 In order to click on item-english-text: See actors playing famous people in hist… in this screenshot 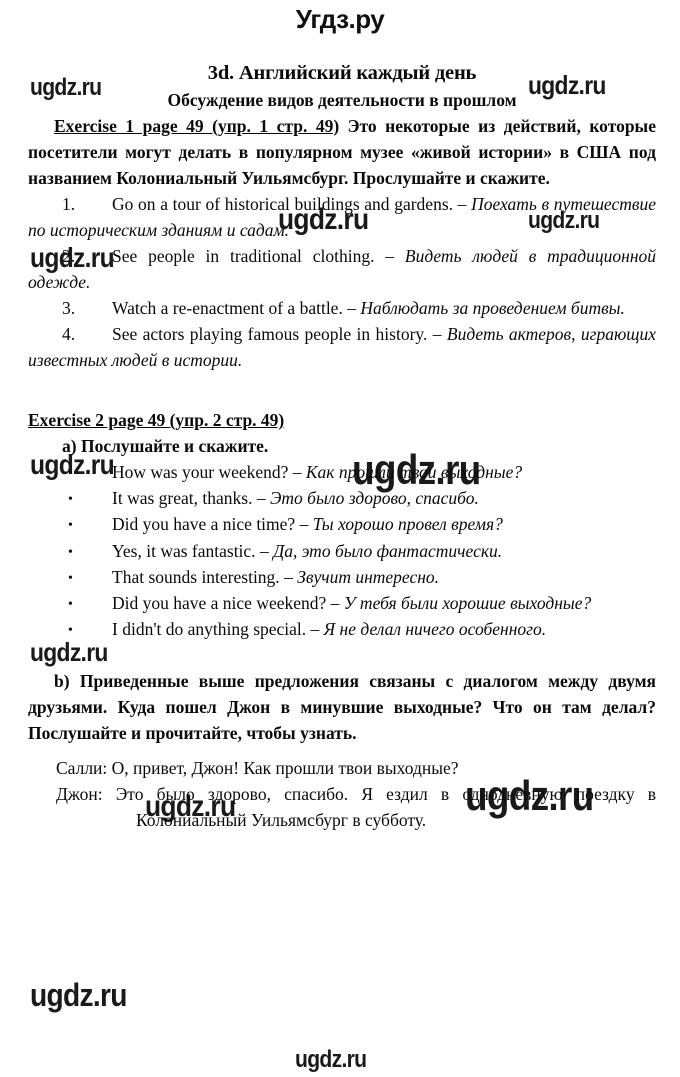, I will do `click(270, 334)`.